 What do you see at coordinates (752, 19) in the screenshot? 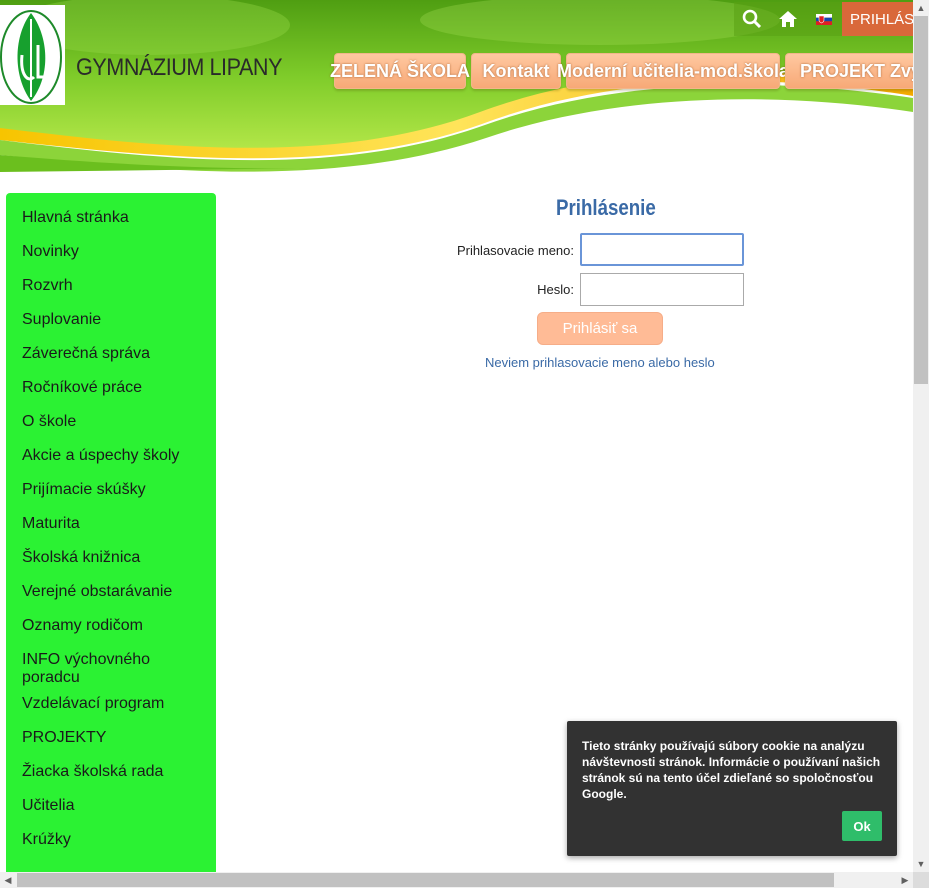
I see `search-icon` at bounding box center [752, 19].